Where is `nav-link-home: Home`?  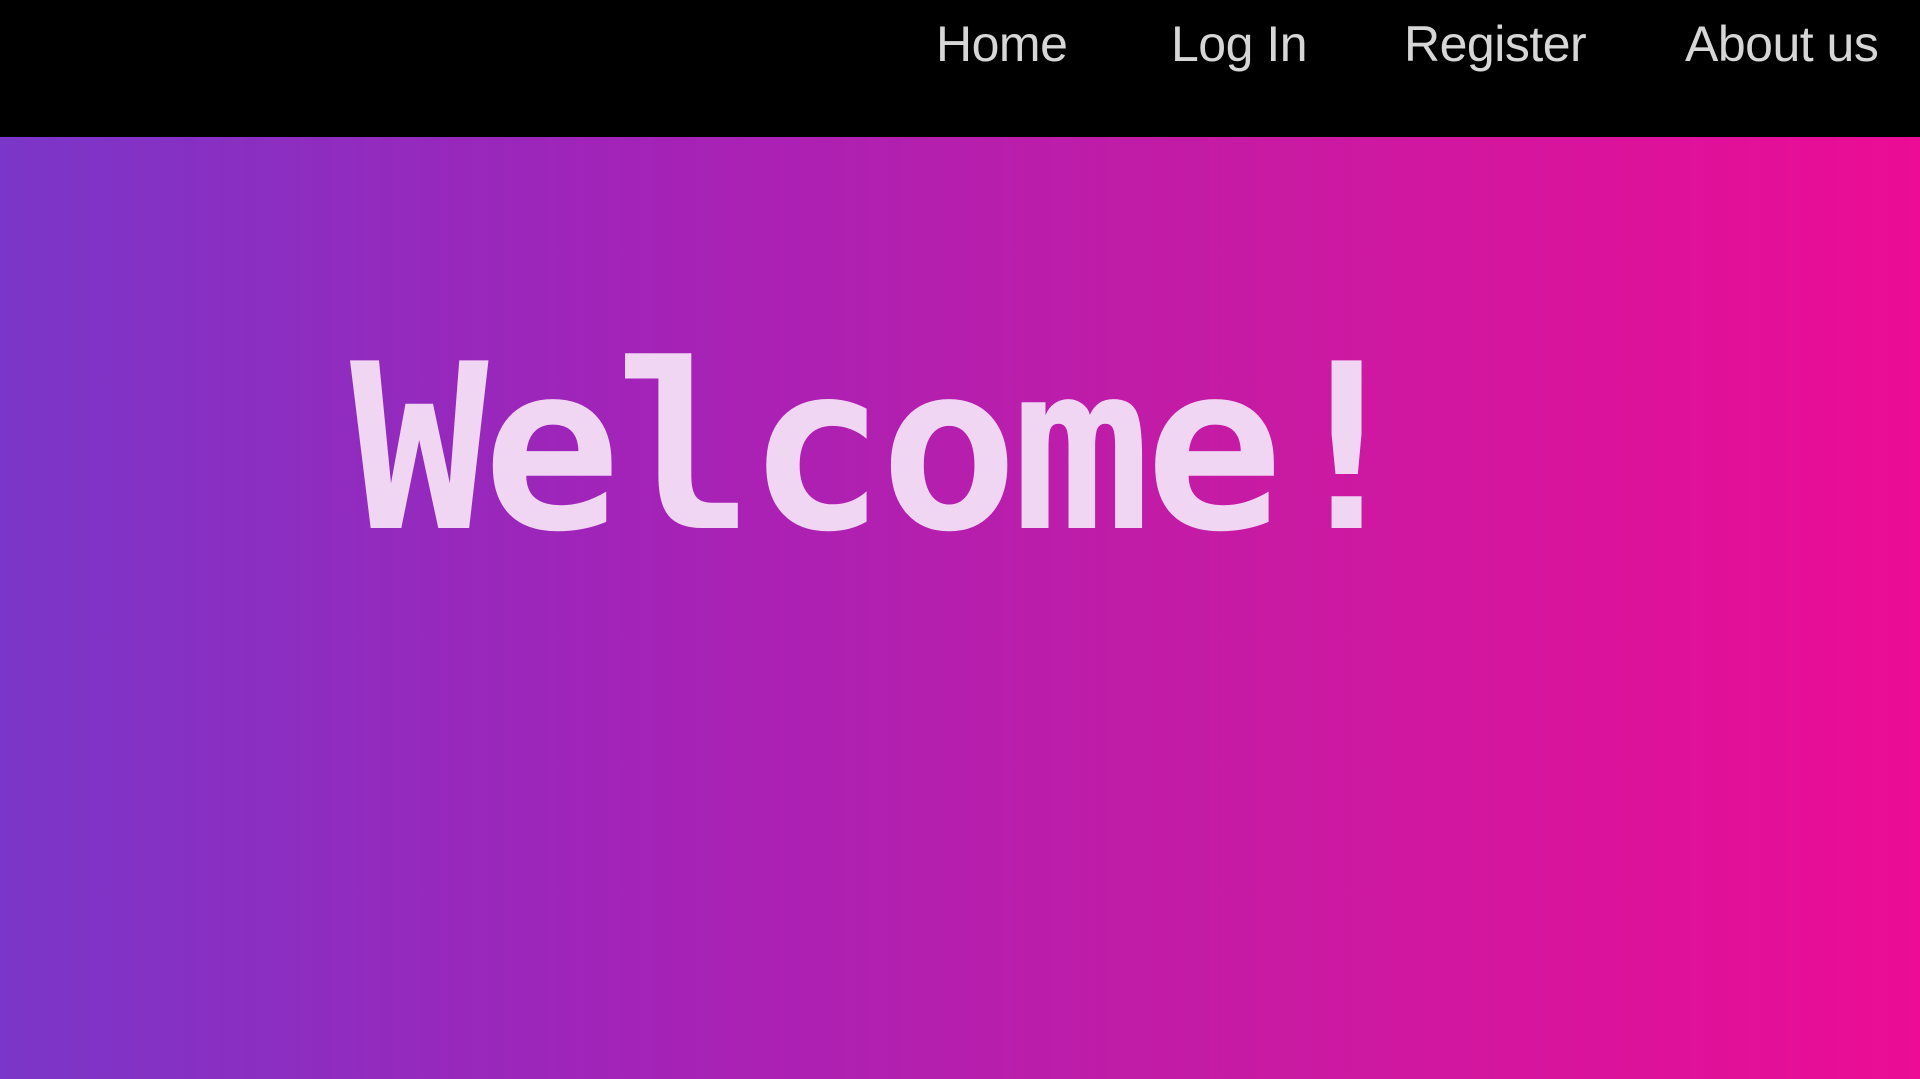
nav-link-home: Home is located at coordinates (1002, 44).